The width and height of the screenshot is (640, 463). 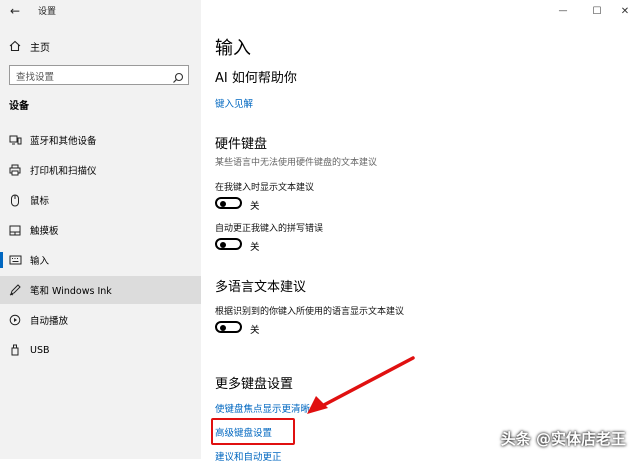 I want to click on annotation-arrow, so click(x=361, y=385).